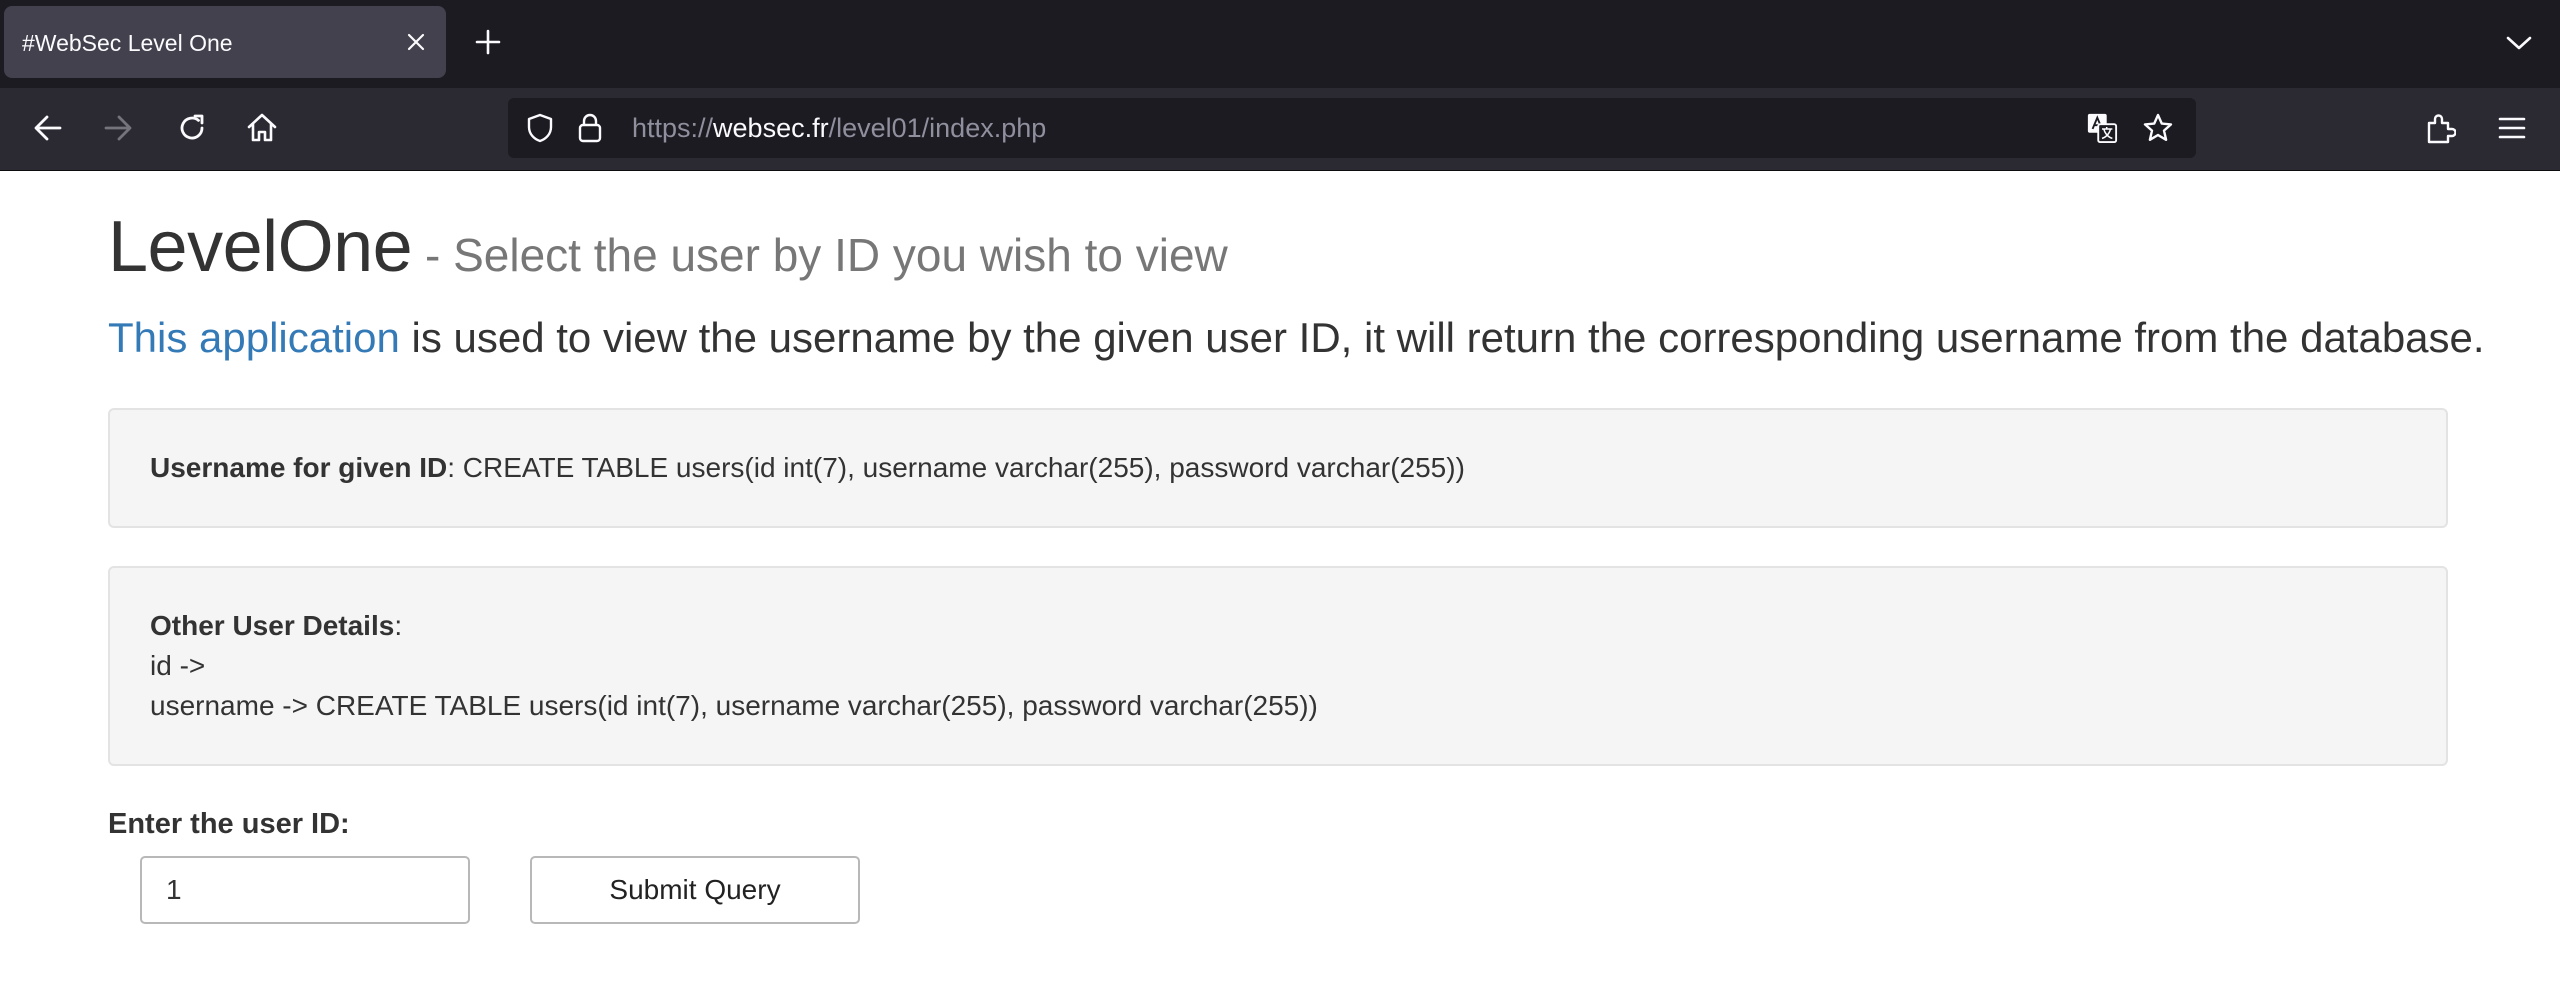  I want to click on tab-bar: #WebSec Level One, so click(1280, 44).